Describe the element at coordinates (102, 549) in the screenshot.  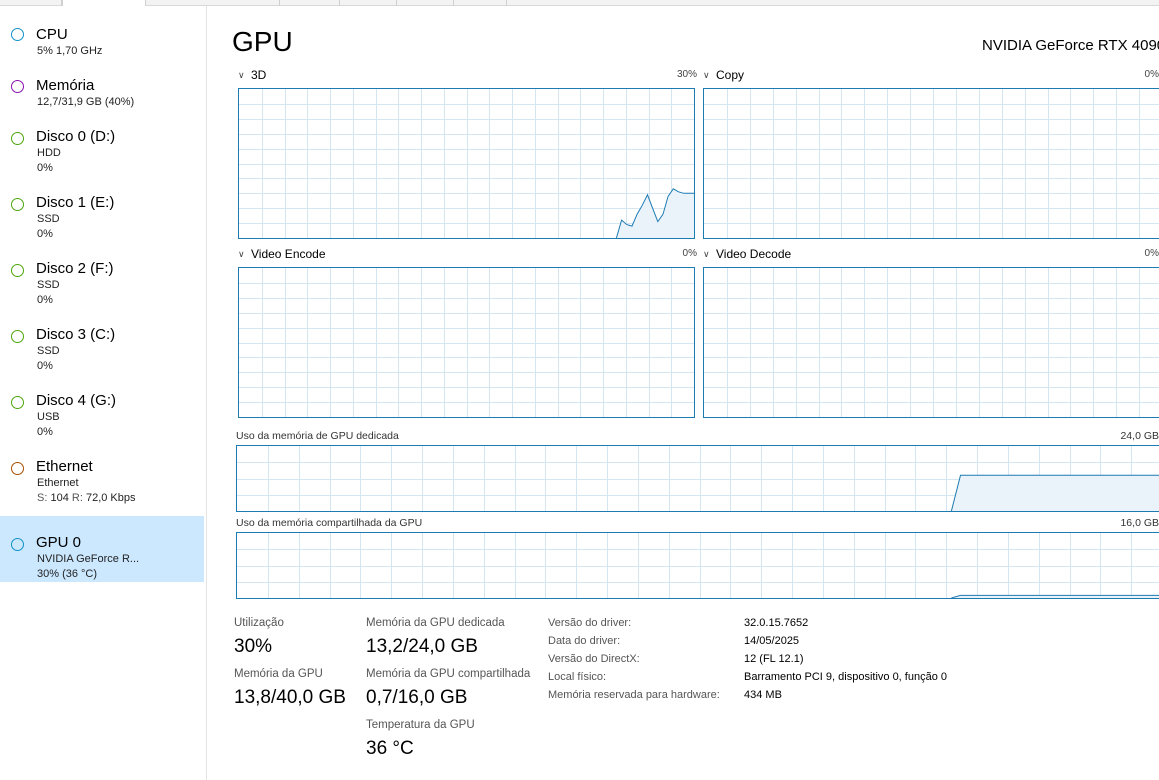
I see `sidebar-item-gpu-0: GPU 0 NVIDIA GeForce R... 30% (36 °C)` at that location.